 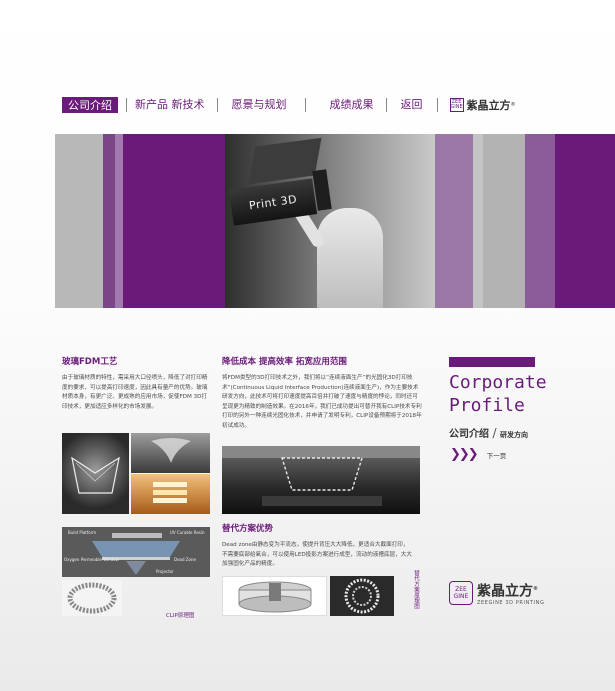 I want to click on lattice-sphere-photo, so click(x=362, y=596).